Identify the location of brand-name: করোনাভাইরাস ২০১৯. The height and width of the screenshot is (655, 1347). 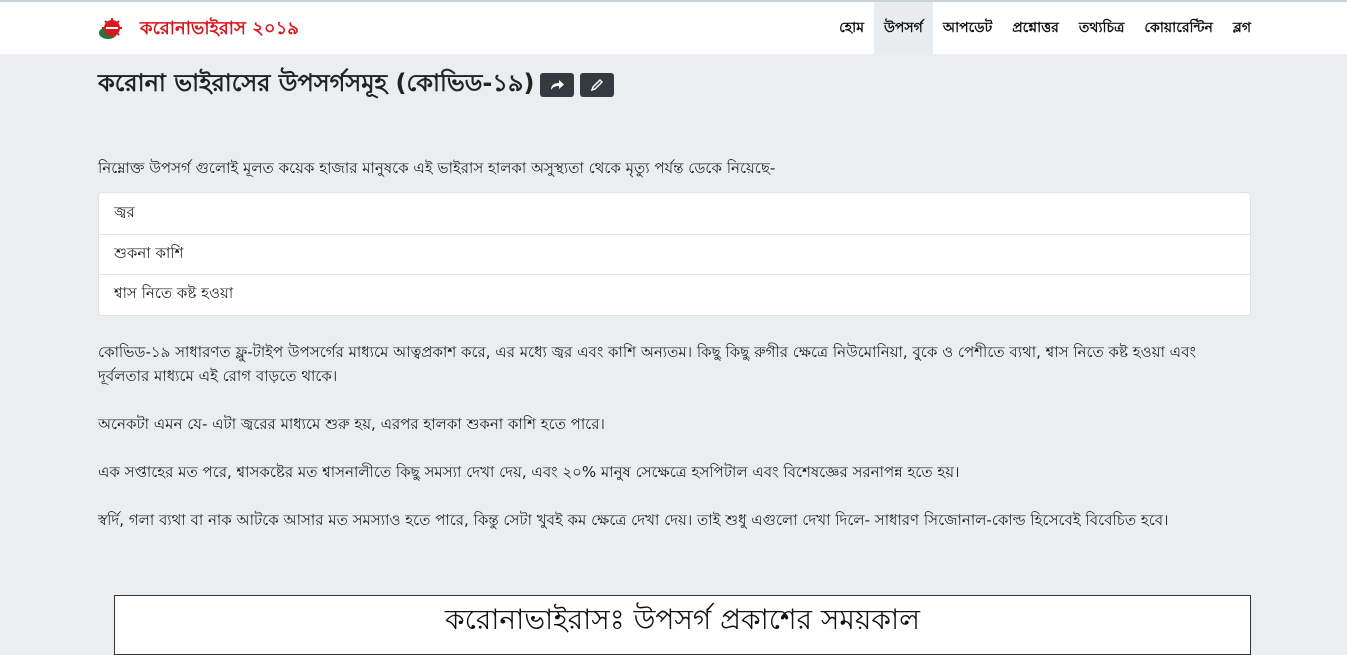
(219, 28).